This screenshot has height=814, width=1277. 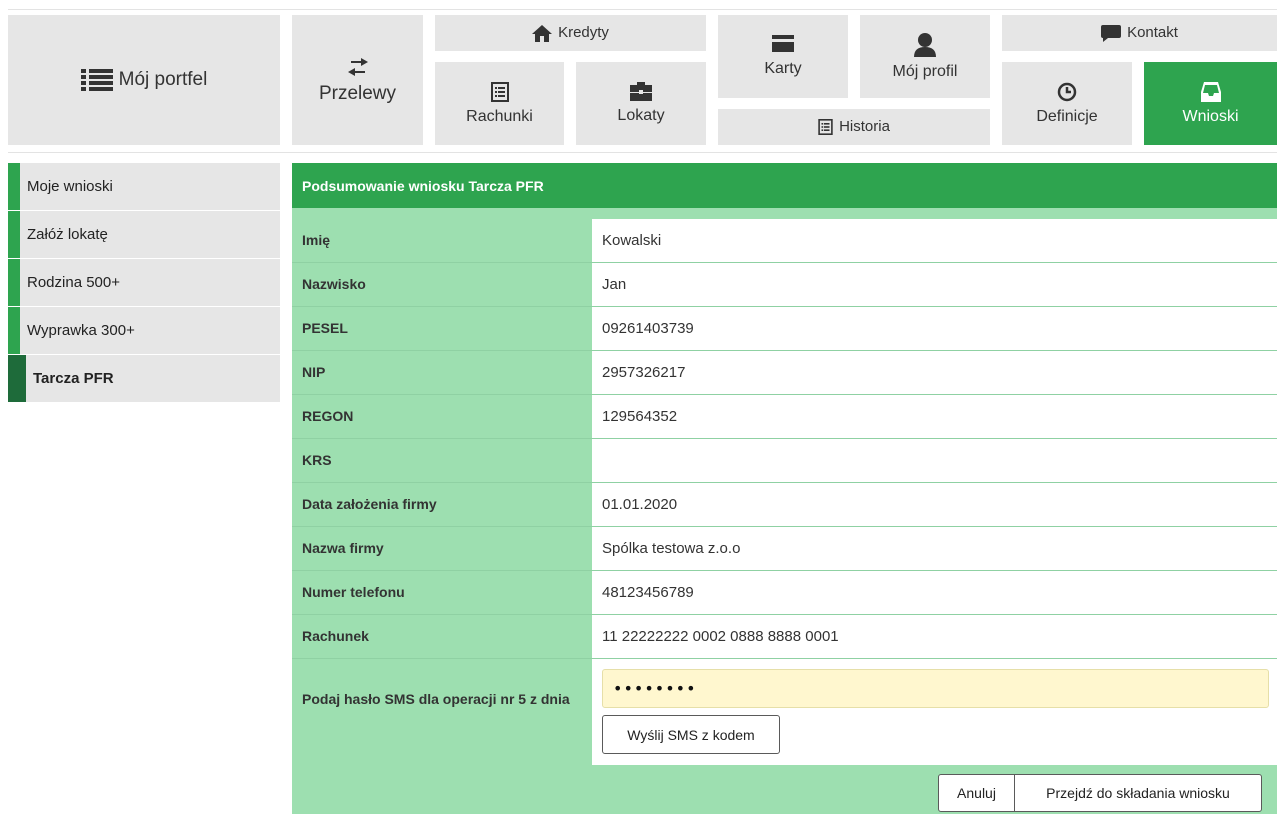 I want to click on sidebar-item-label: Rodzina 500+, so click(x=73, y=282).